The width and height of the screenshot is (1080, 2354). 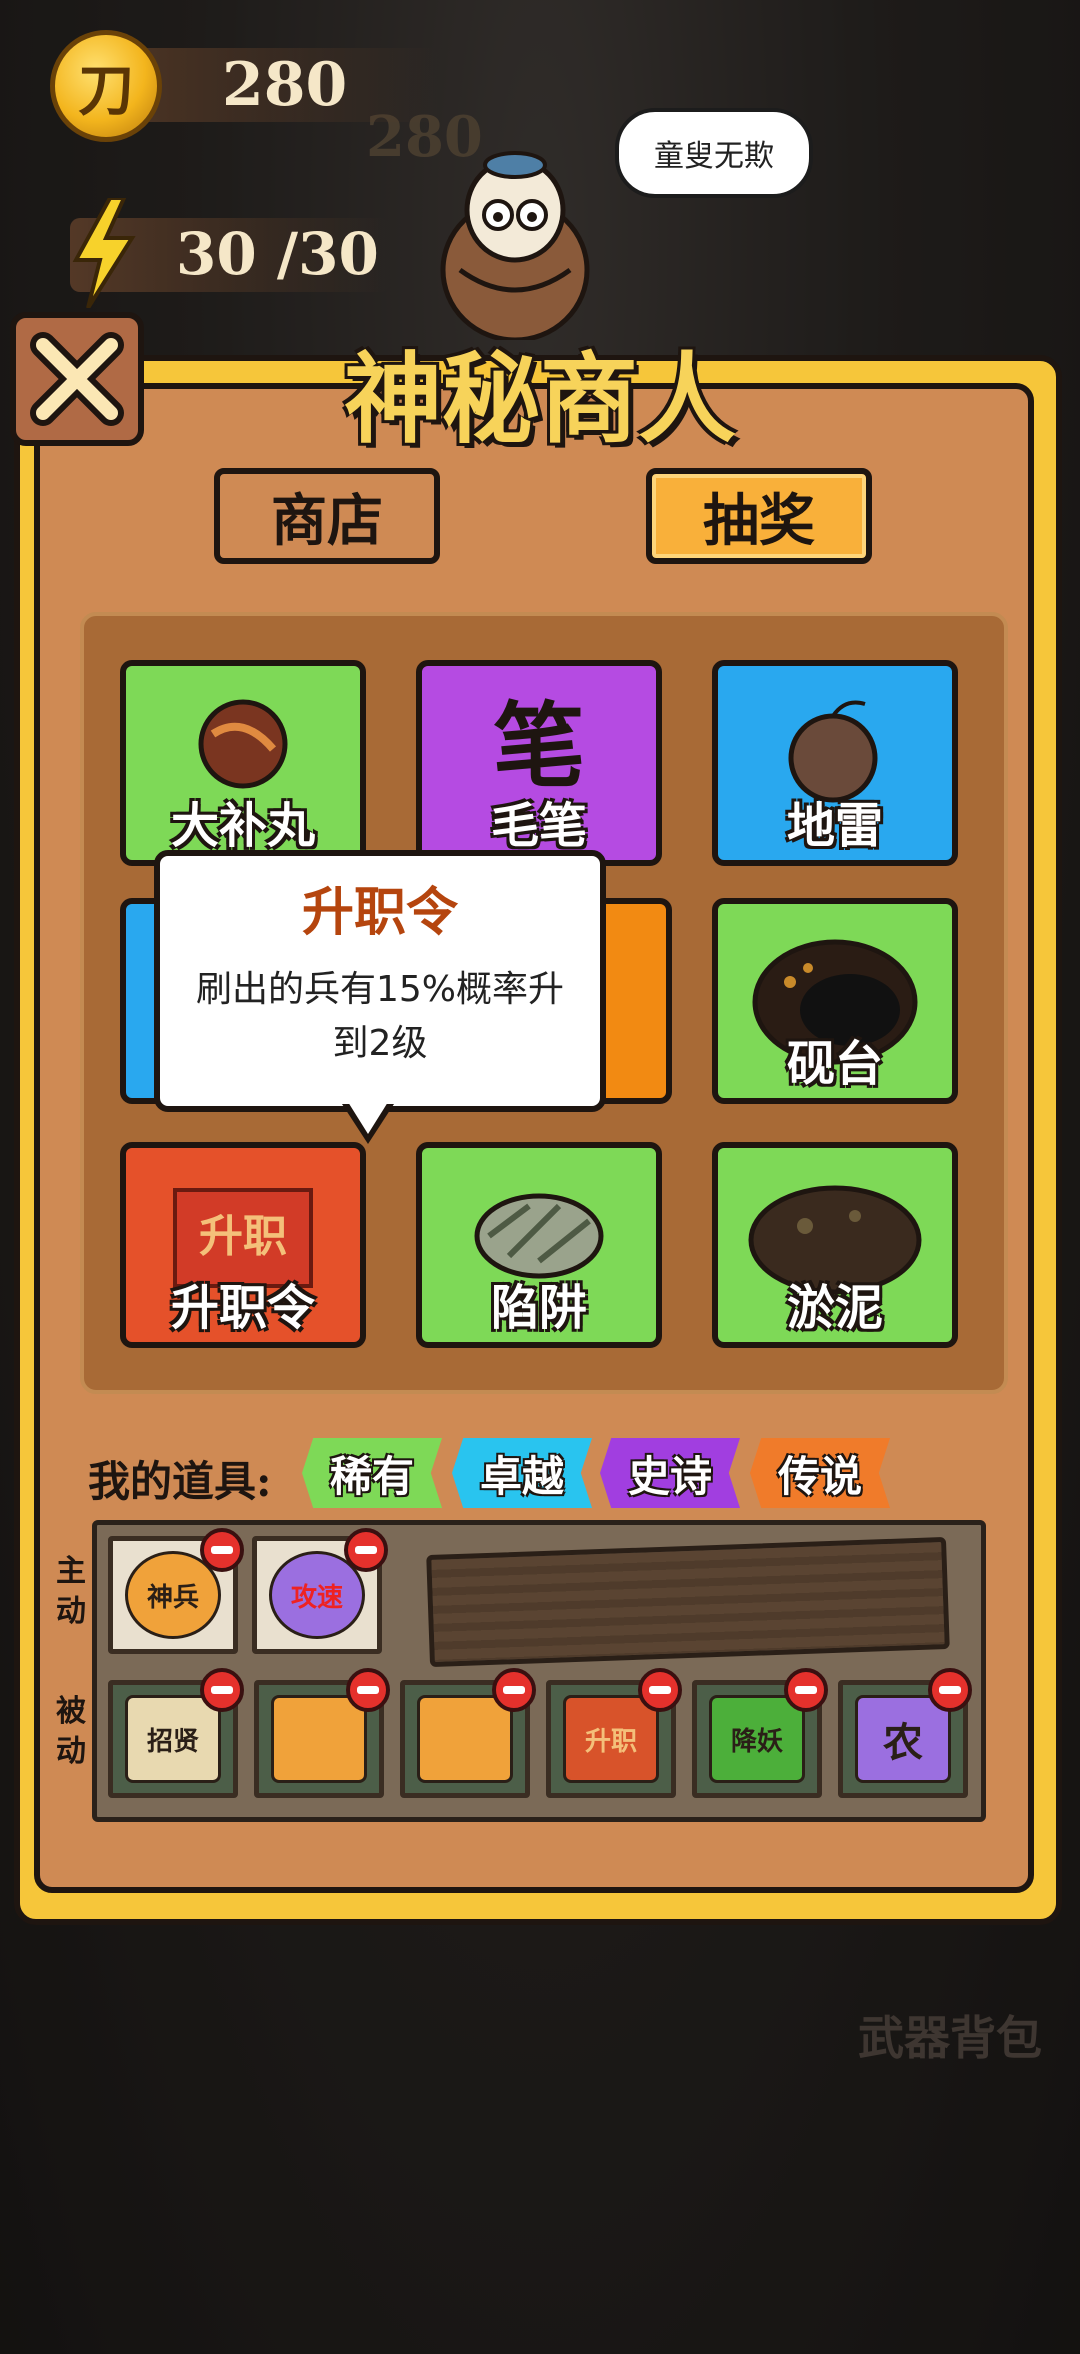 What do you see at coordinates (327, 516) in the screenshot?
I see `tab-shop: 商店` at bounding box center [327, 516].